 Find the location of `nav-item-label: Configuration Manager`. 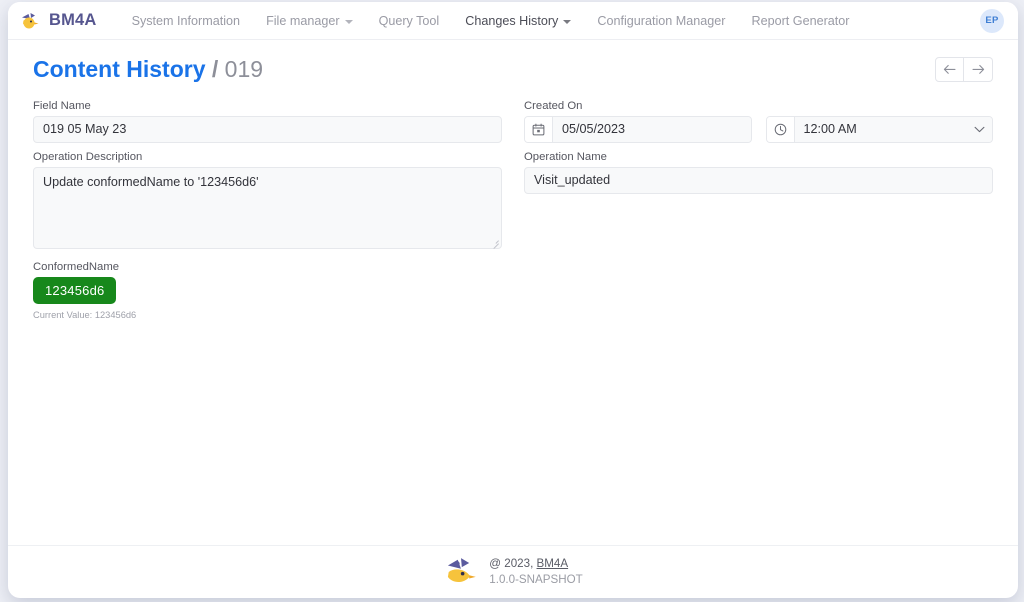

nav-item-label: Configuration Manager is located at coordinates (661, 20).